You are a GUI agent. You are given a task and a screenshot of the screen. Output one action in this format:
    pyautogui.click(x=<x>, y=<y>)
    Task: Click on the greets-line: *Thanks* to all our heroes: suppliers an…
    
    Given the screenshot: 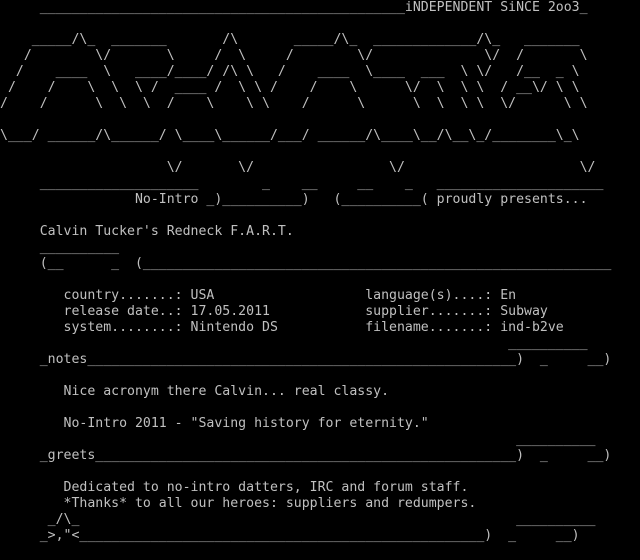 What is the action you would take?
    pyautogui.click(x=238, y=503)
    